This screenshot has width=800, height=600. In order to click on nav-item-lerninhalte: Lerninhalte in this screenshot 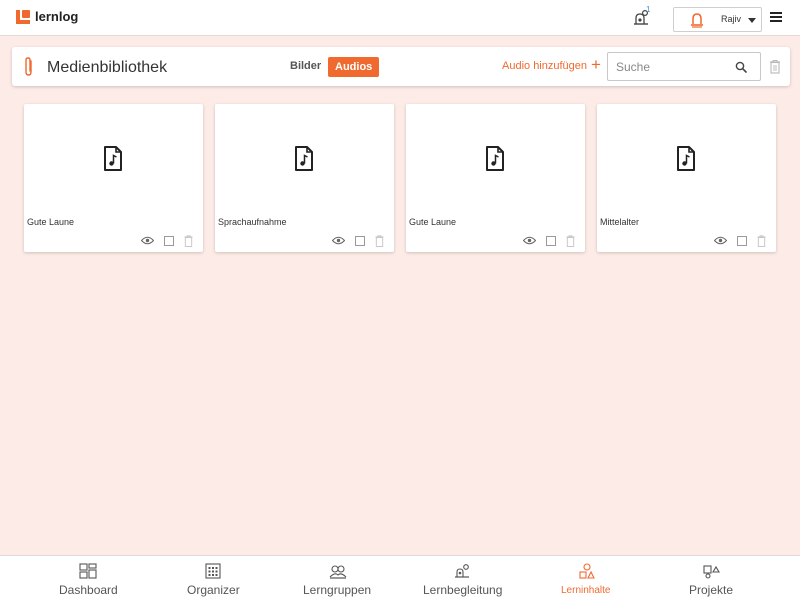, I will do `click(587, 578)`.